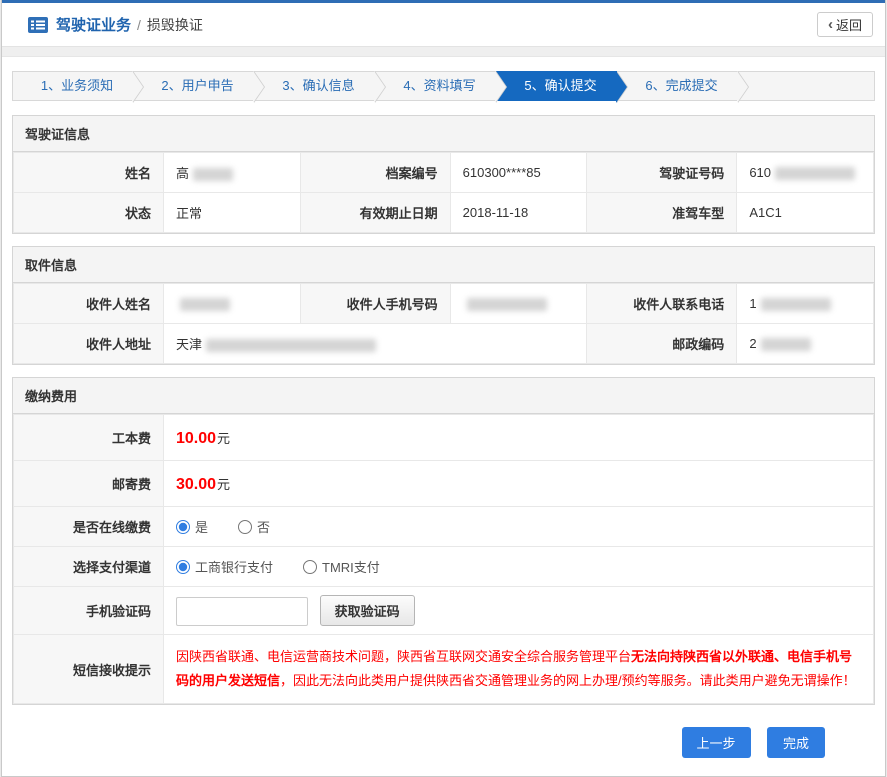 This screenshot has height=777, width=887. I want to click on online-payment-label: 是否在线缴费, so click(88, 526).